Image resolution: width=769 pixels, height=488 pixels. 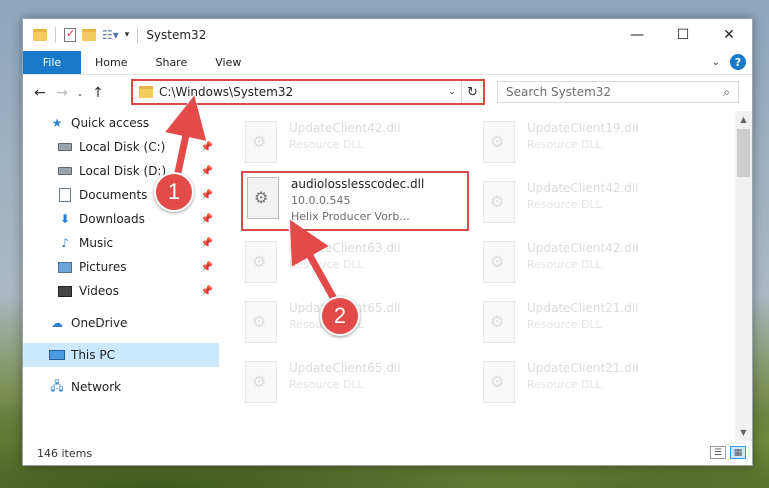 What do you see at coordinates (340, 316) in the screenshot?
I see `step-2-badge: 2` at bounding box center [340, 316].